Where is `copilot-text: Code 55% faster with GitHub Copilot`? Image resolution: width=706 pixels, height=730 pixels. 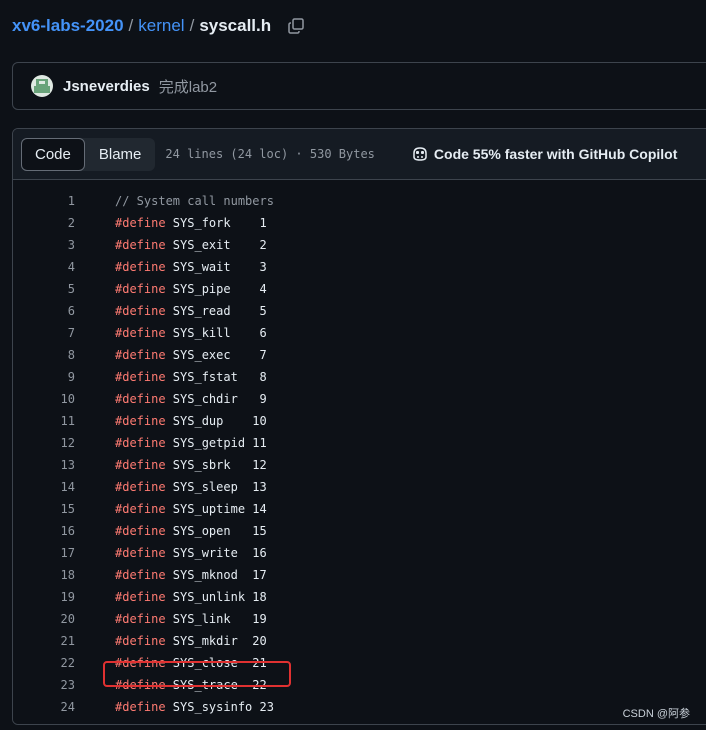
copilot-text: Code 55% faster with GitHub Copilot is located at coordinates (555, 154).